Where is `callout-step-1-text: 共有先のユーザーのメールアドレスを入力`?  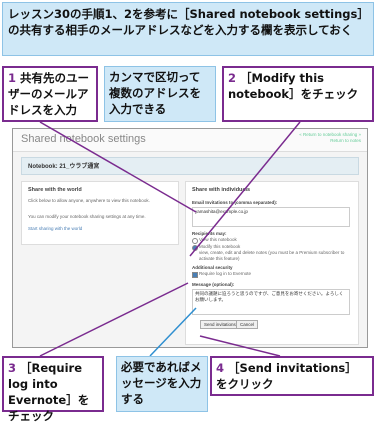 callout-step-1-text: 共有先のユーザーのメールアドレスを入力 is located at coordinates (49, 94).